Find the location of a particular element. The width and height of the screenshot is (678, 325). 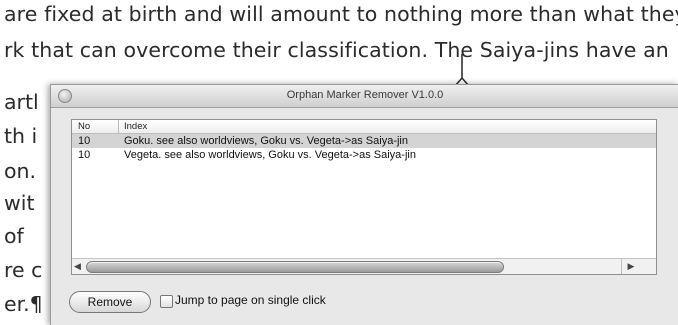

text-cursor-icon is located at coordinates (462, 70).